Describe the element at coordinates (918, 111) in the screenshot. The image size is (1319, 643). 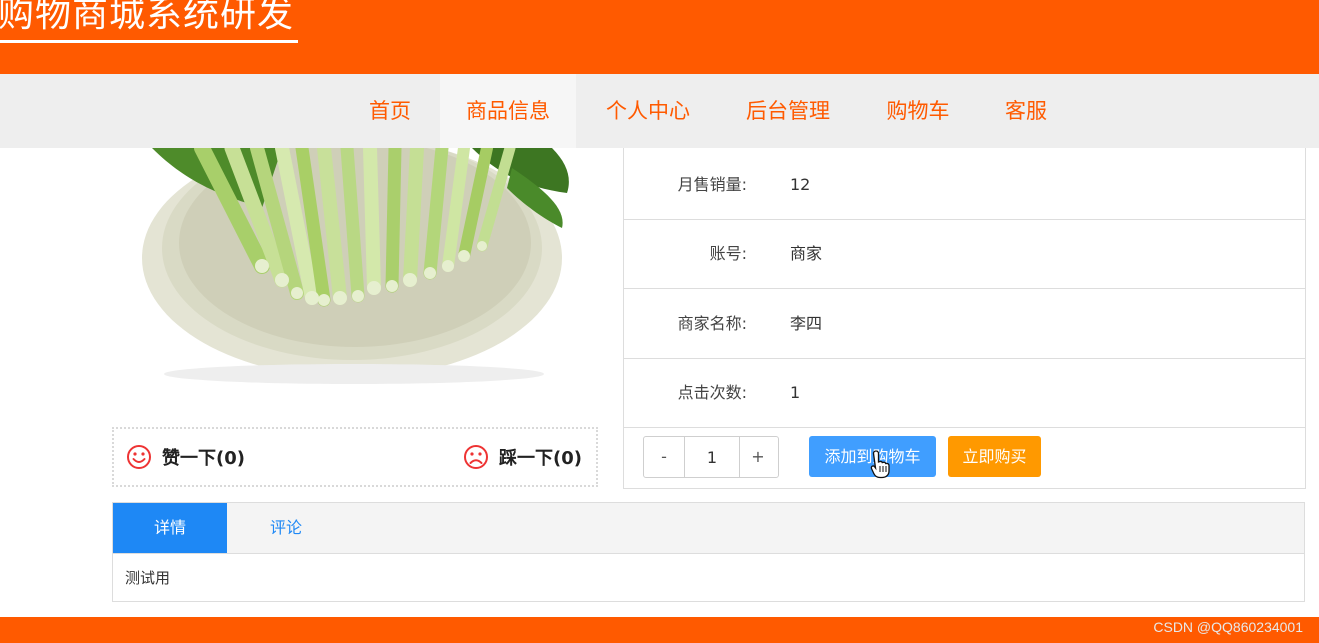
I see `nav-item-cart: 购物车` at that location.